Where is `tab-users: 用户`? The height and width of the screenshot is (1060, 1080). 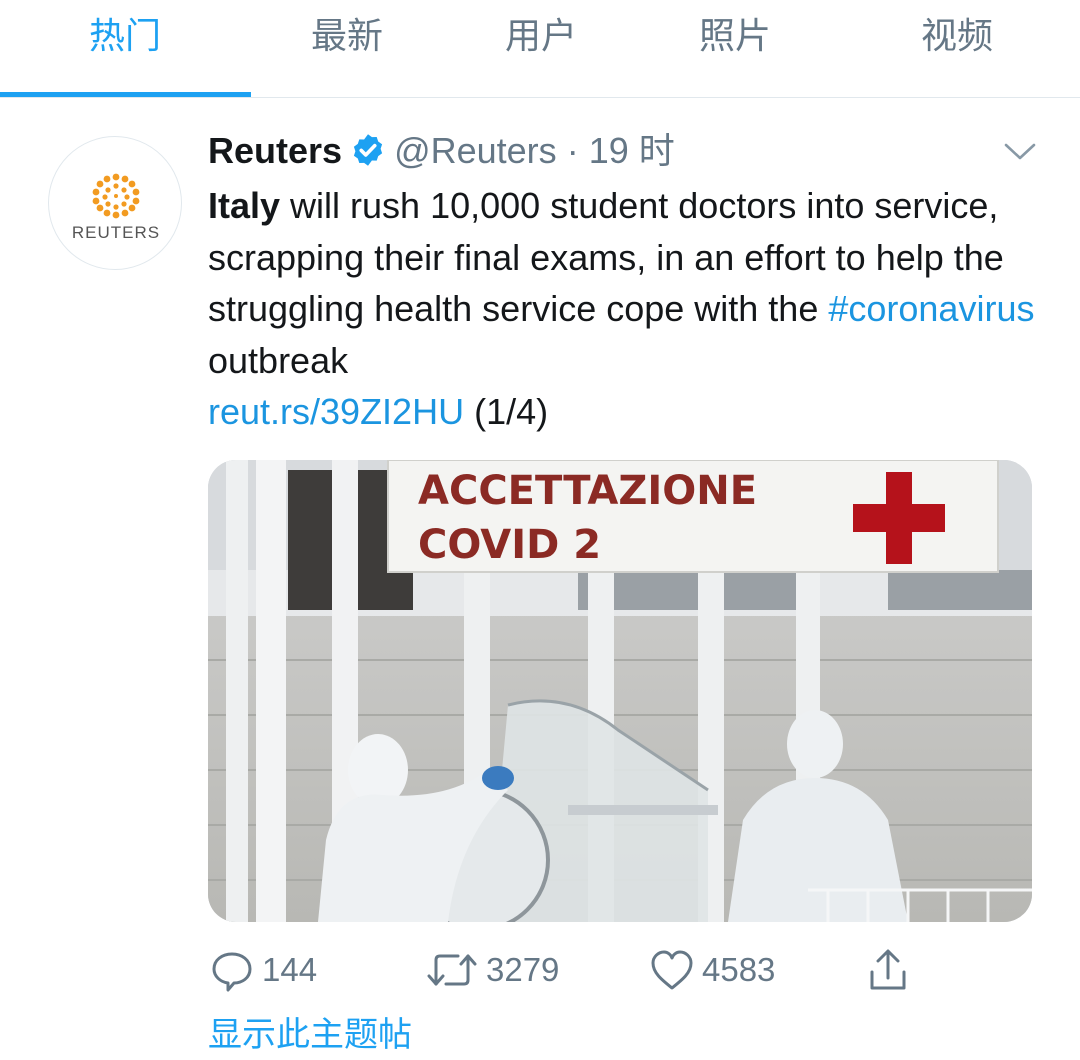 tab-users: 用户 is located at coordinates (541, 37).